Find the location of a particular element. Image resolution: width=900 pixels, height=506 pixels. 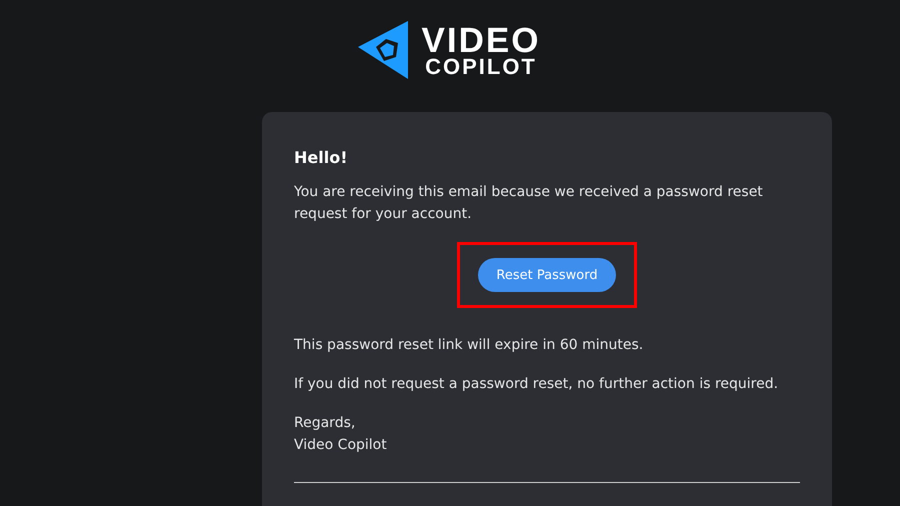

body-text: This password reset link will expire in 60 minutes. is located at coordinates (469, 345).